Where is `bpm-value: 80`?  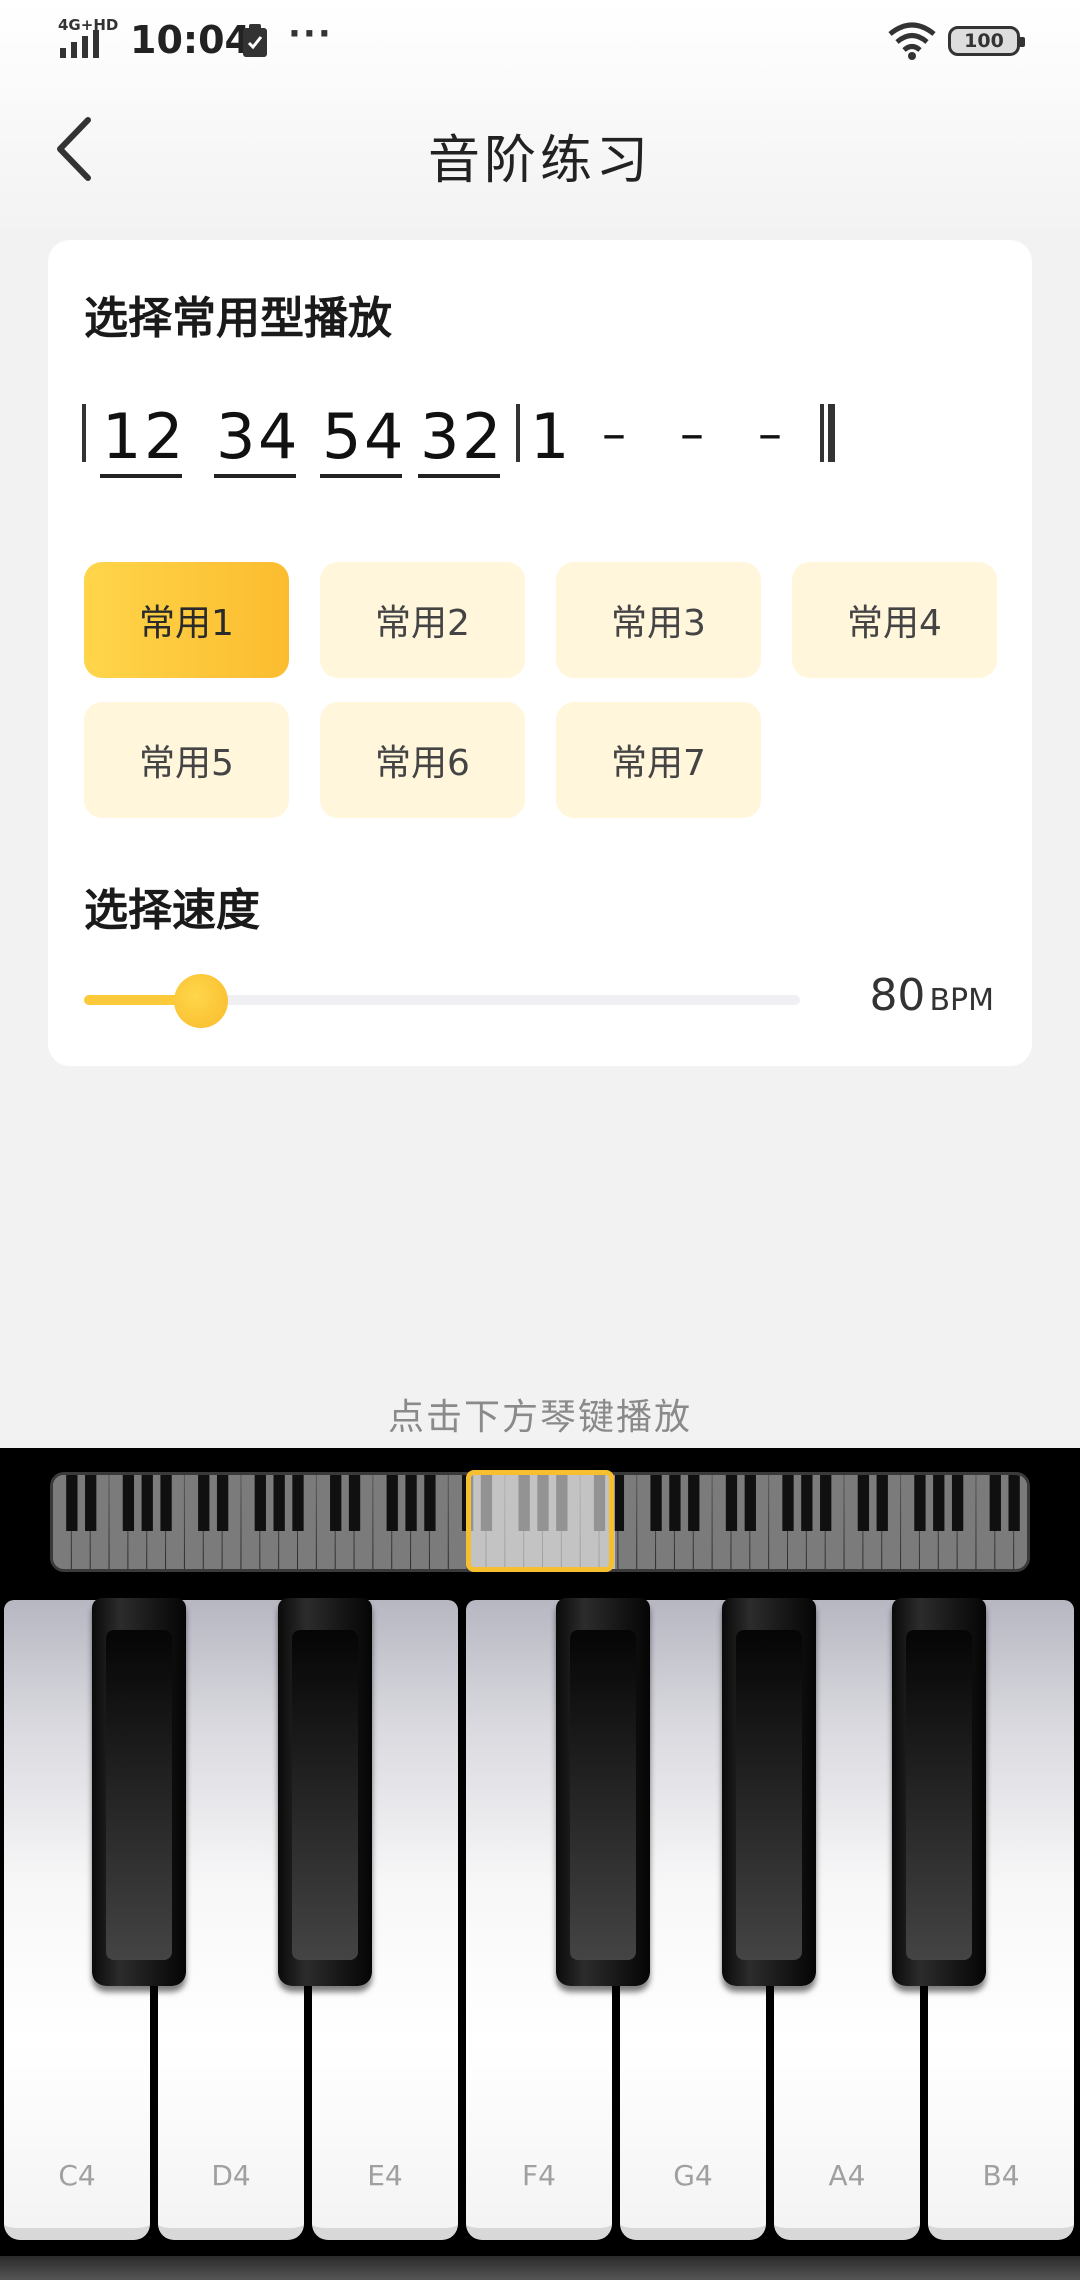
bpm-value: 80 is located at coordinates (897, 995).